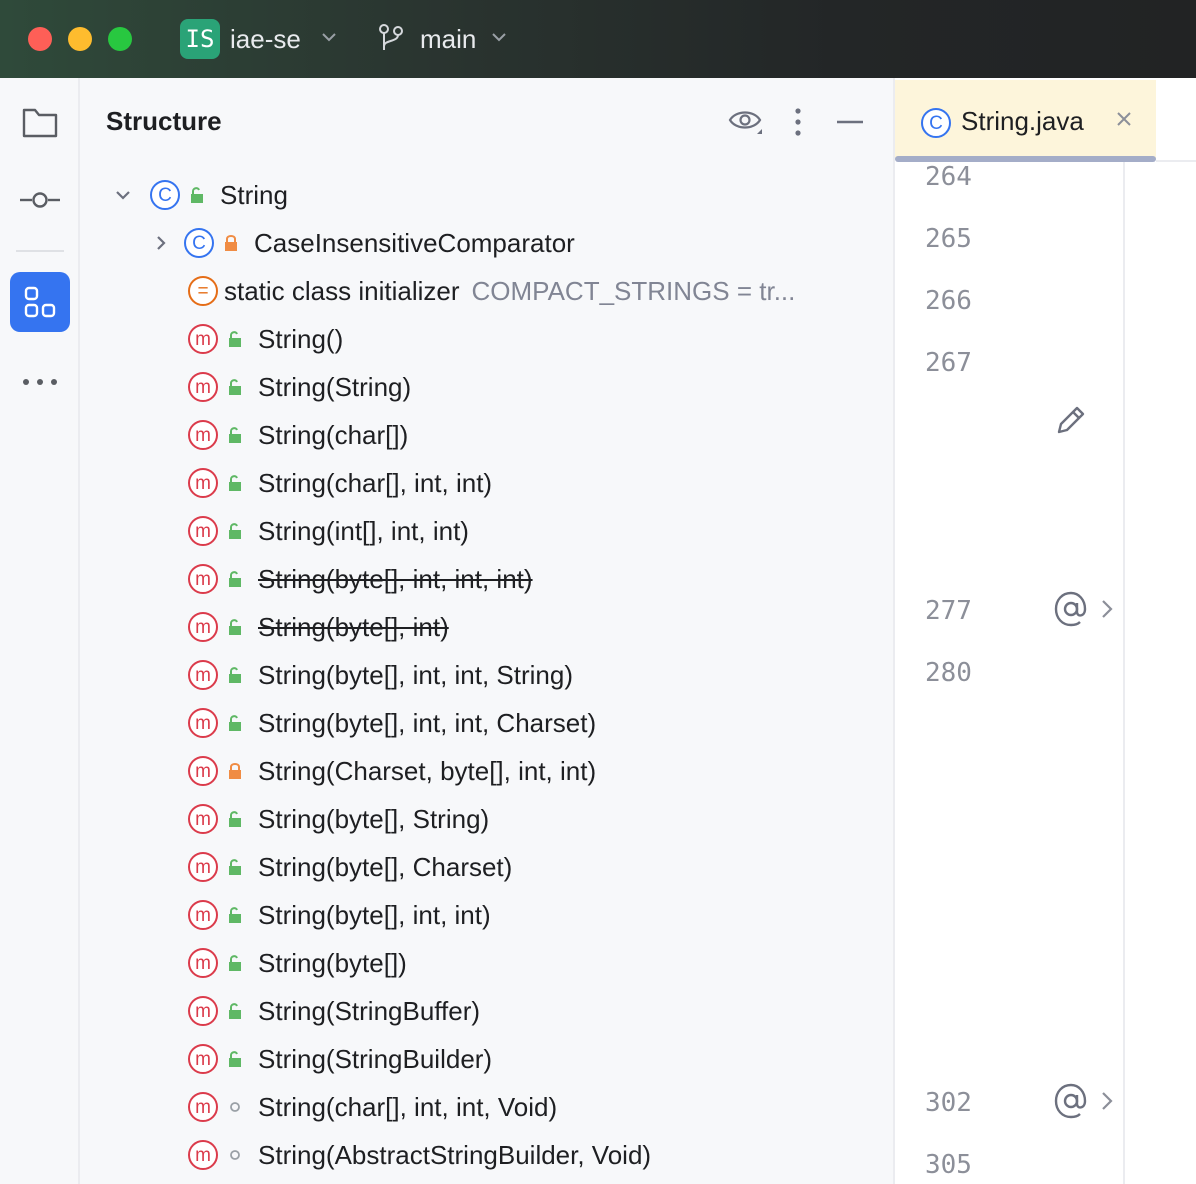 This screenshot has height=1184, width=1196. Describe the element at coordinates (948, 611) in the screenshot. I see `line-number: 277` at that location.